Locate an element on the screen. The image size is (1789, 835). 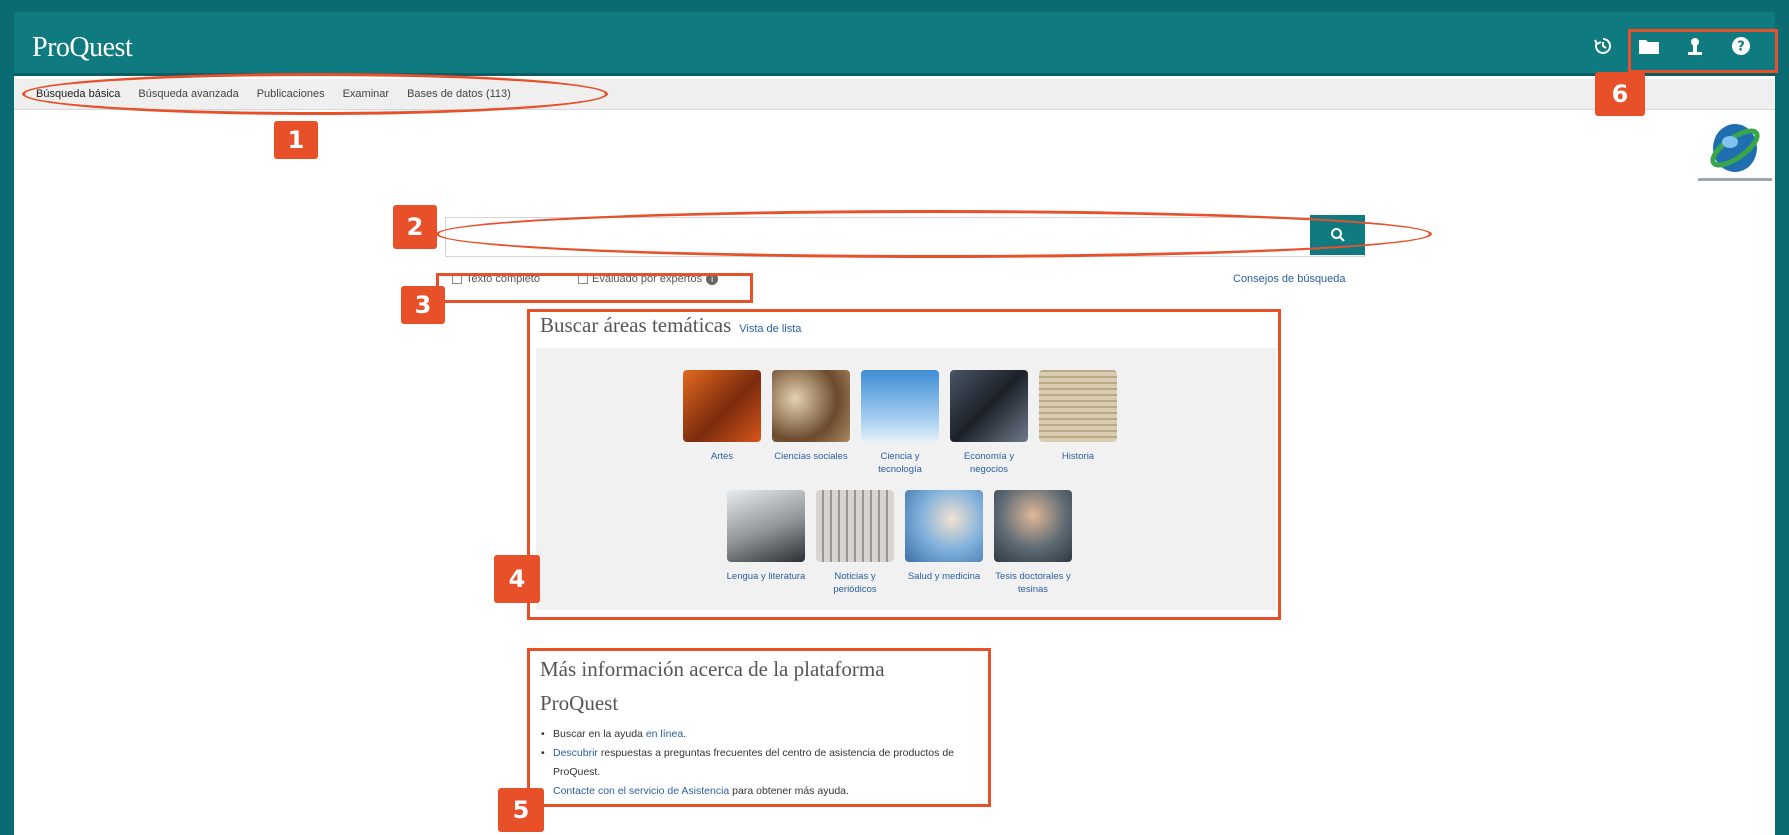
top-bar: ProQuest ? is located at coordinates (894, 44).